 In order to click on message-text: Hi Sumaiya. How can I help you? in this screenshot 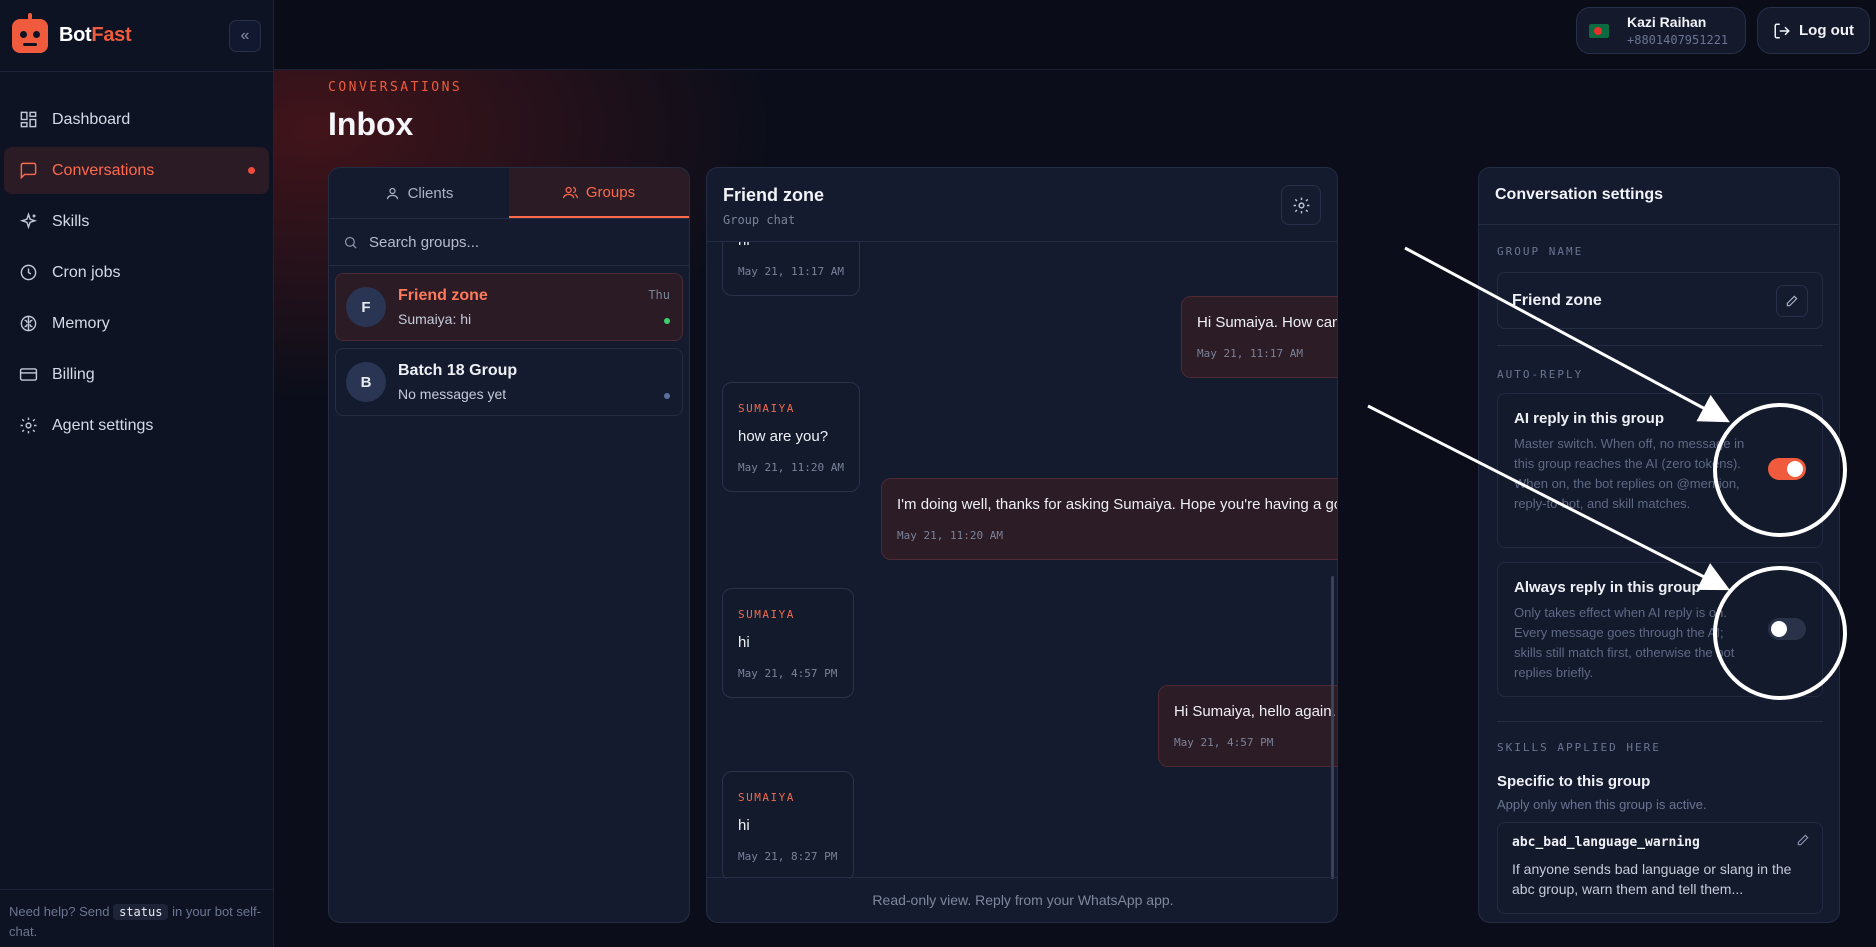, I will do `click(1267, 322)`.